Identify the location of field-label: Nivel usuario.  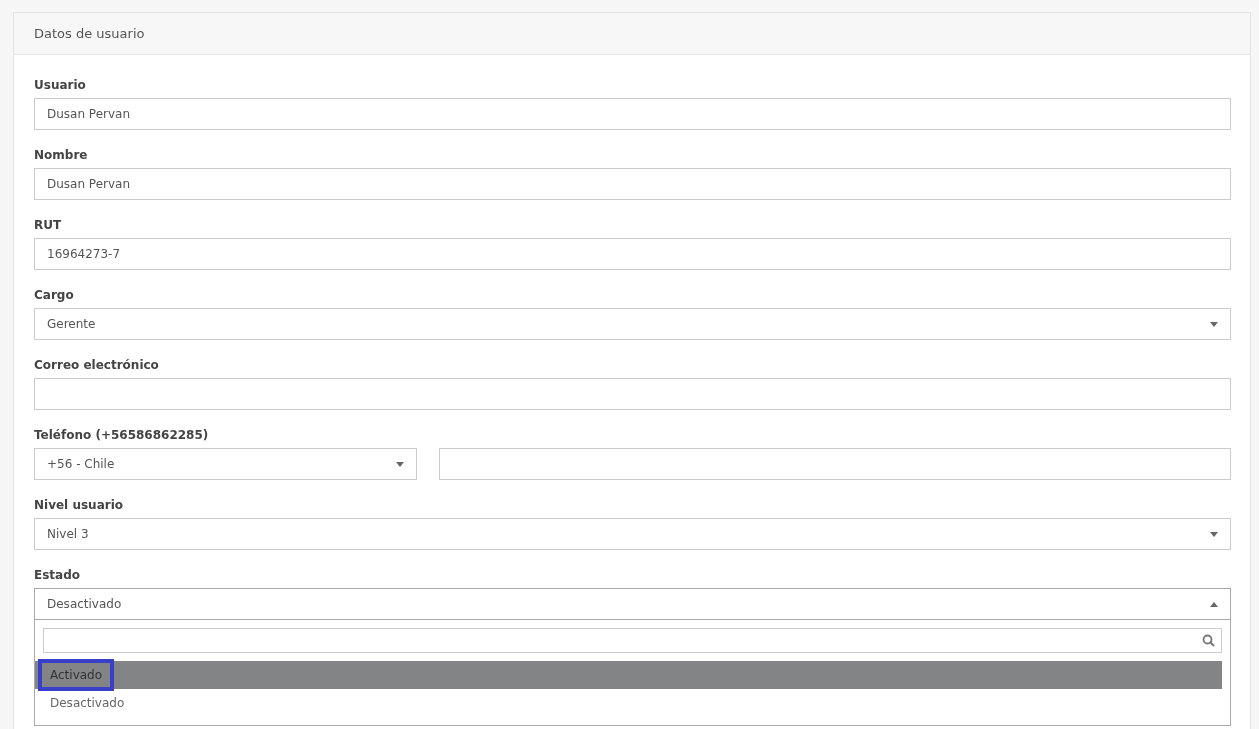
(79, 505).